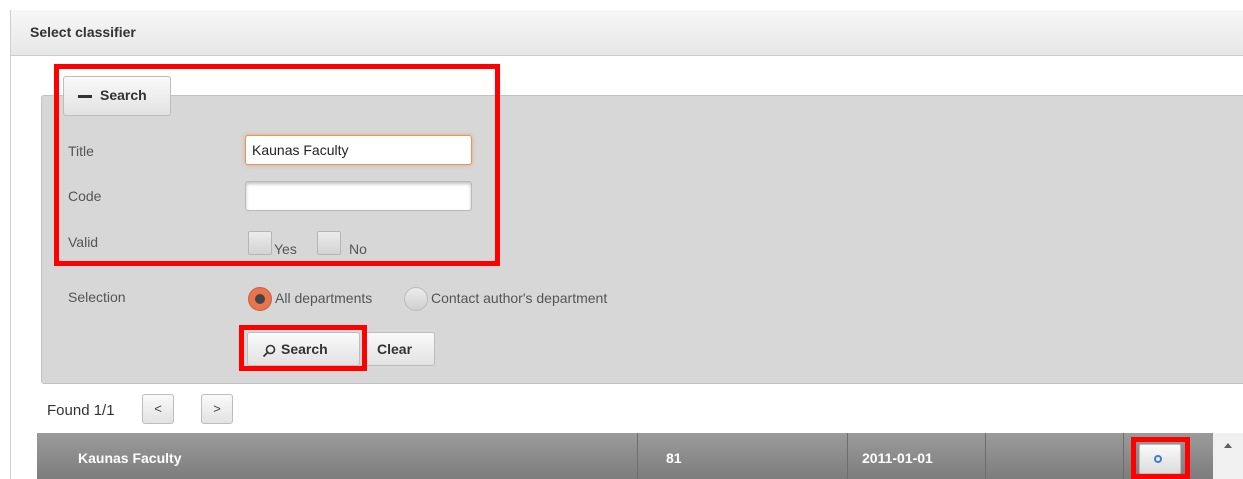  What do you see at coordinates (83, 32) in the screenshot?
I see `dialog-title: Select classifier` at bounding box center [83, 32].